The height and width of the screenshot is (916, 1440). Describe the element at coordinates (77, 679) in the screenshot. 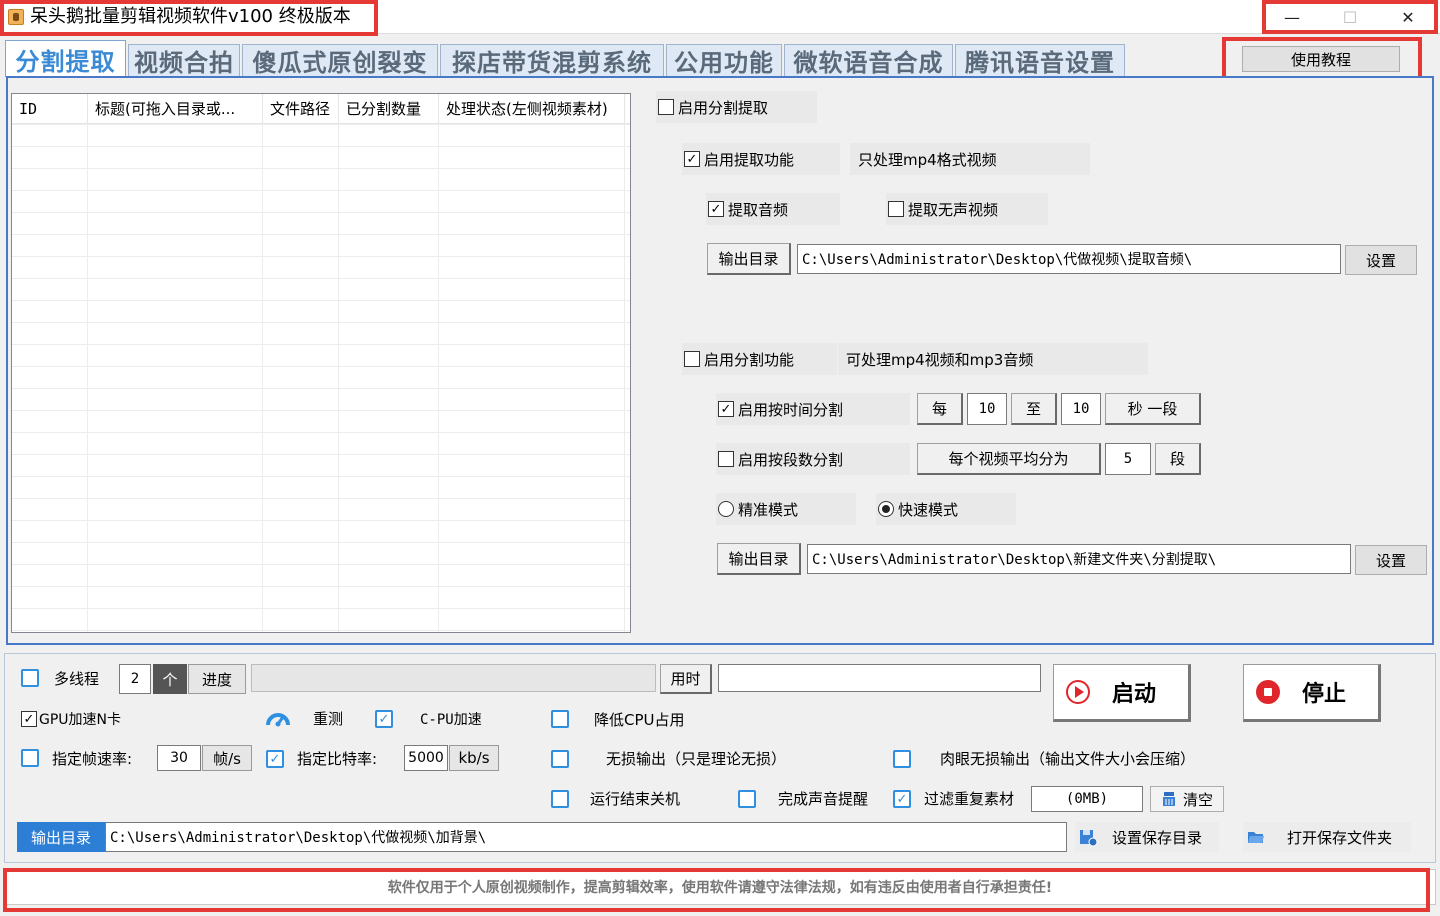

I see `multithread-label: 多线程` at that location.